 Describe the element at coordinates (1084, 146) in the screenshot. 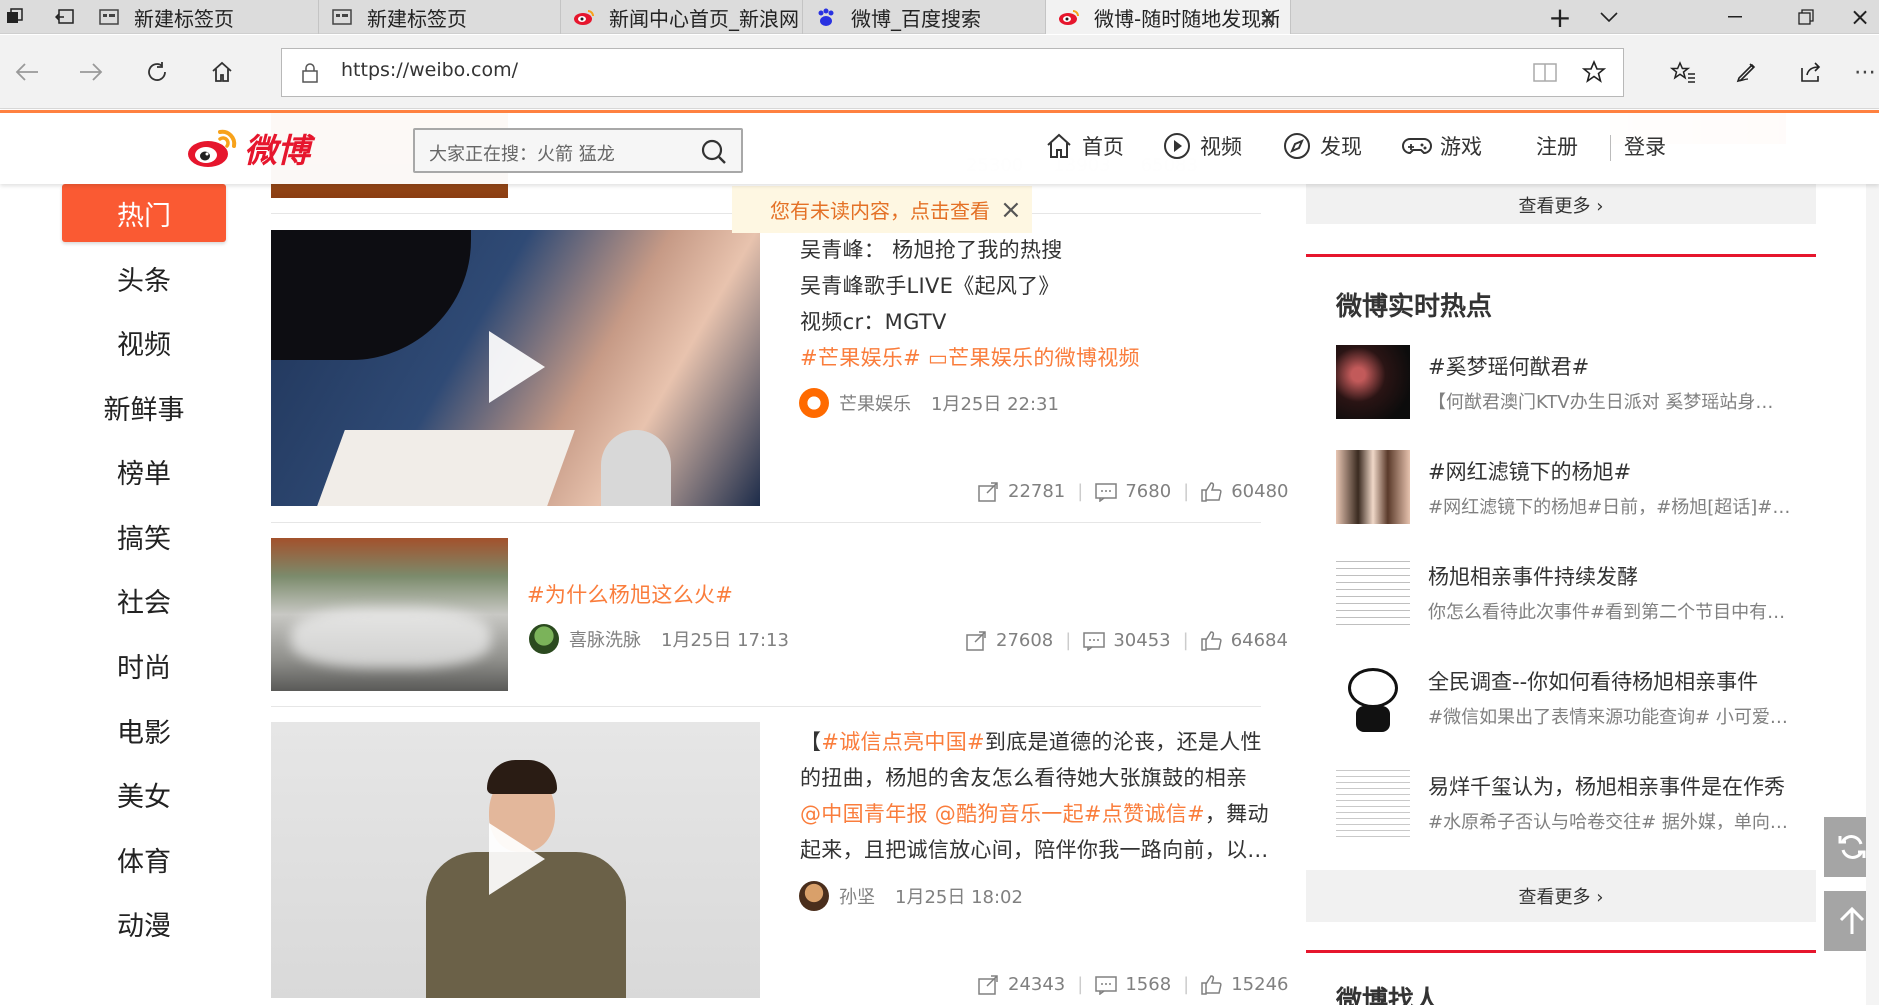

I see `nav-home: 首页` at that location.